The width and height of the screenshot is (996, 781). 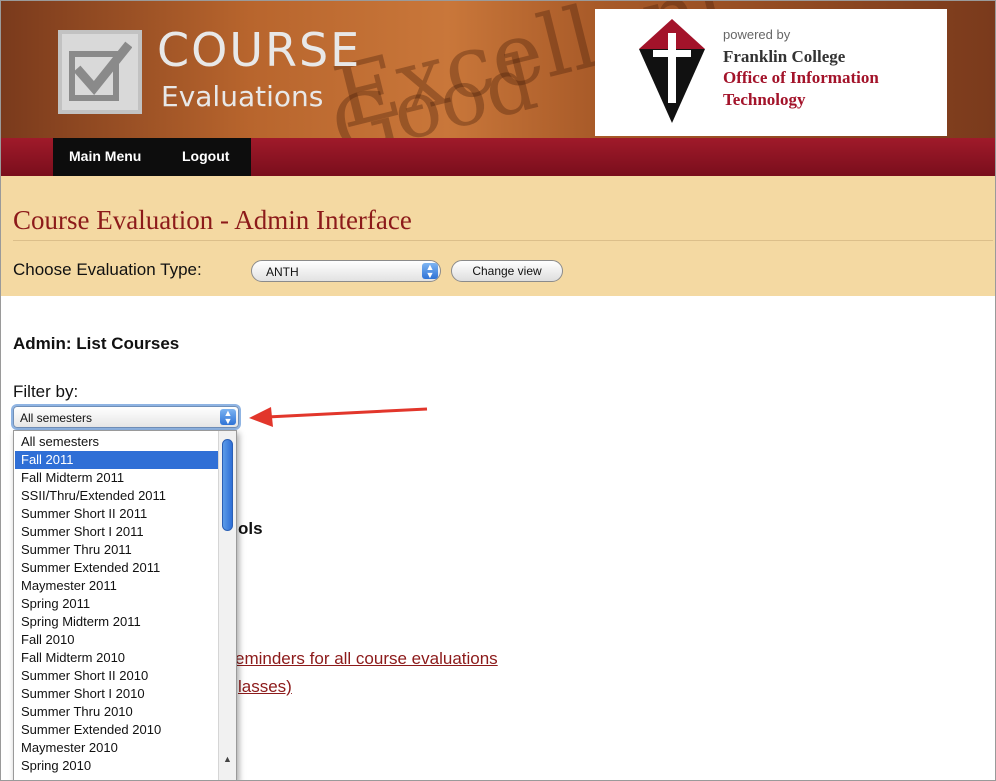 What do you see at coordinates (96, 343) in the screenshot?
I see `list-courses-heading: Admin: List Courses` at bounding box center [96, 343].